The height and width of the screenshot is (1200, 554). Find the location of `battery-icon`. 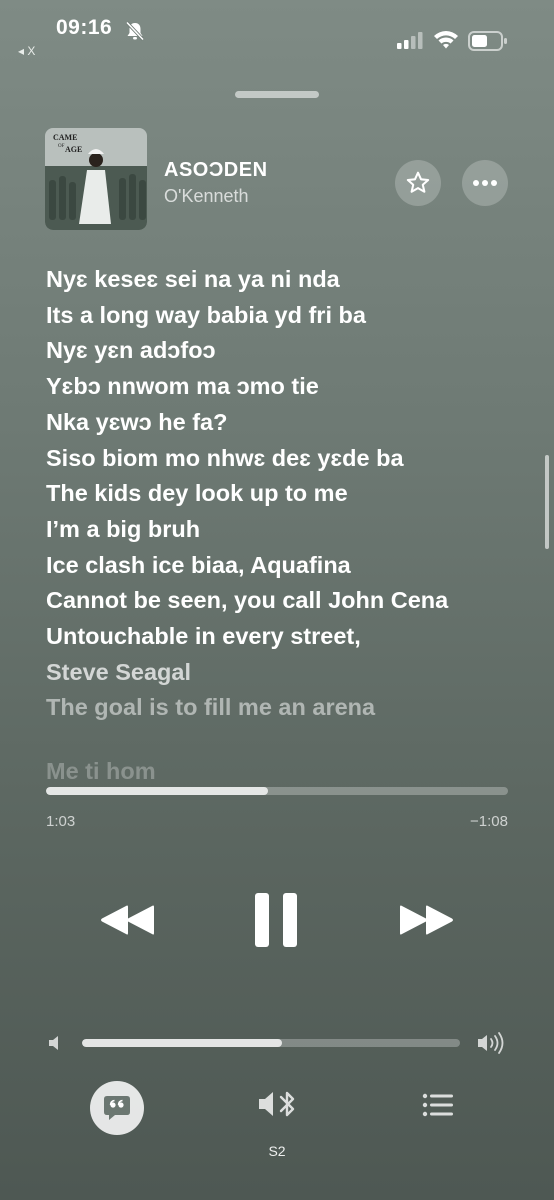

battery-icon is located at coordinates (487, 41).